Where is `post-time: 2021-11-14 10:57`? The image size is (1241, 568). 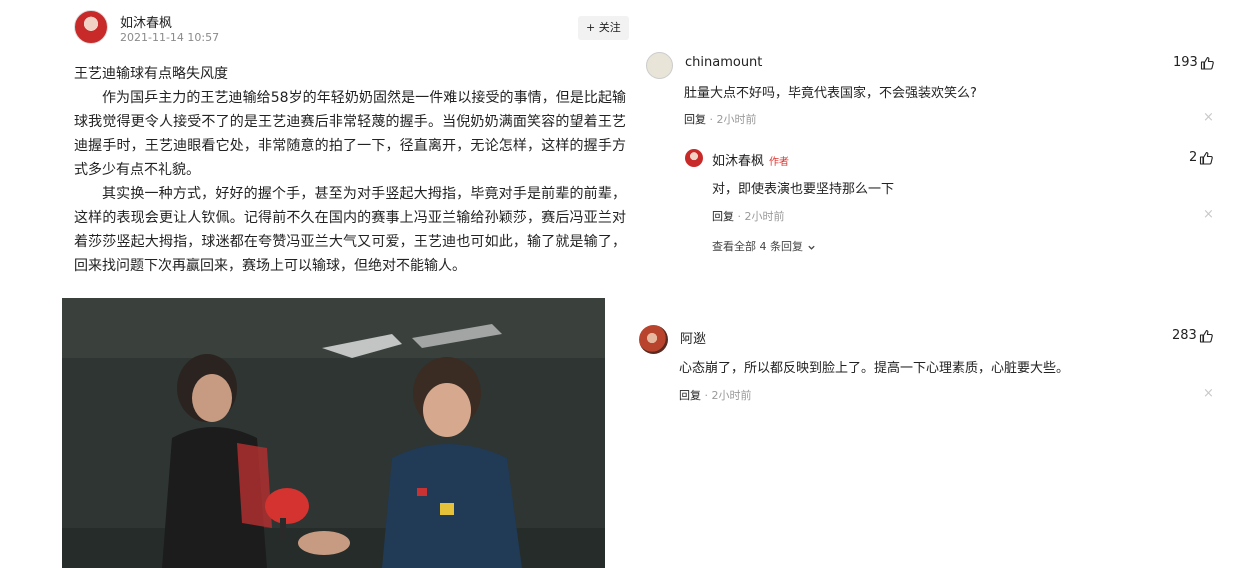
post-time: 2021-11-14 10:57 is located at coordinates (170, 37).